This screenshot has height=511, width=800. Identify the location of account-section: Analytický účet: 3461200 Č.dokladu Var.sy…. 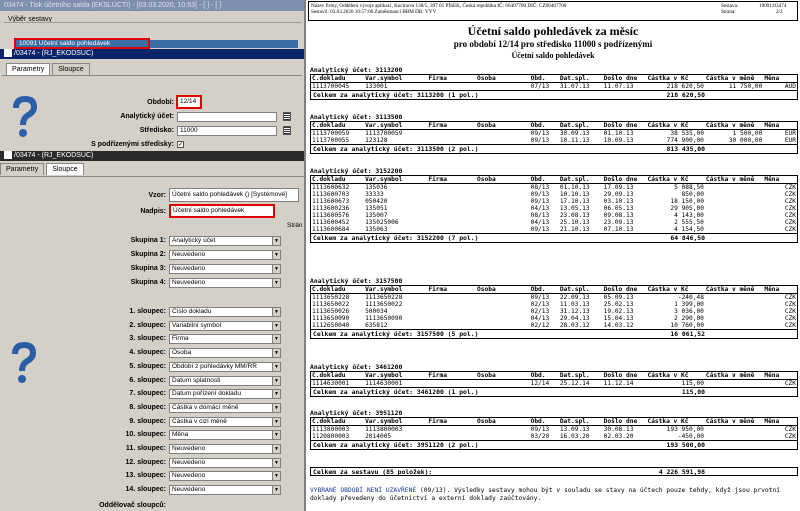
(554, 380).